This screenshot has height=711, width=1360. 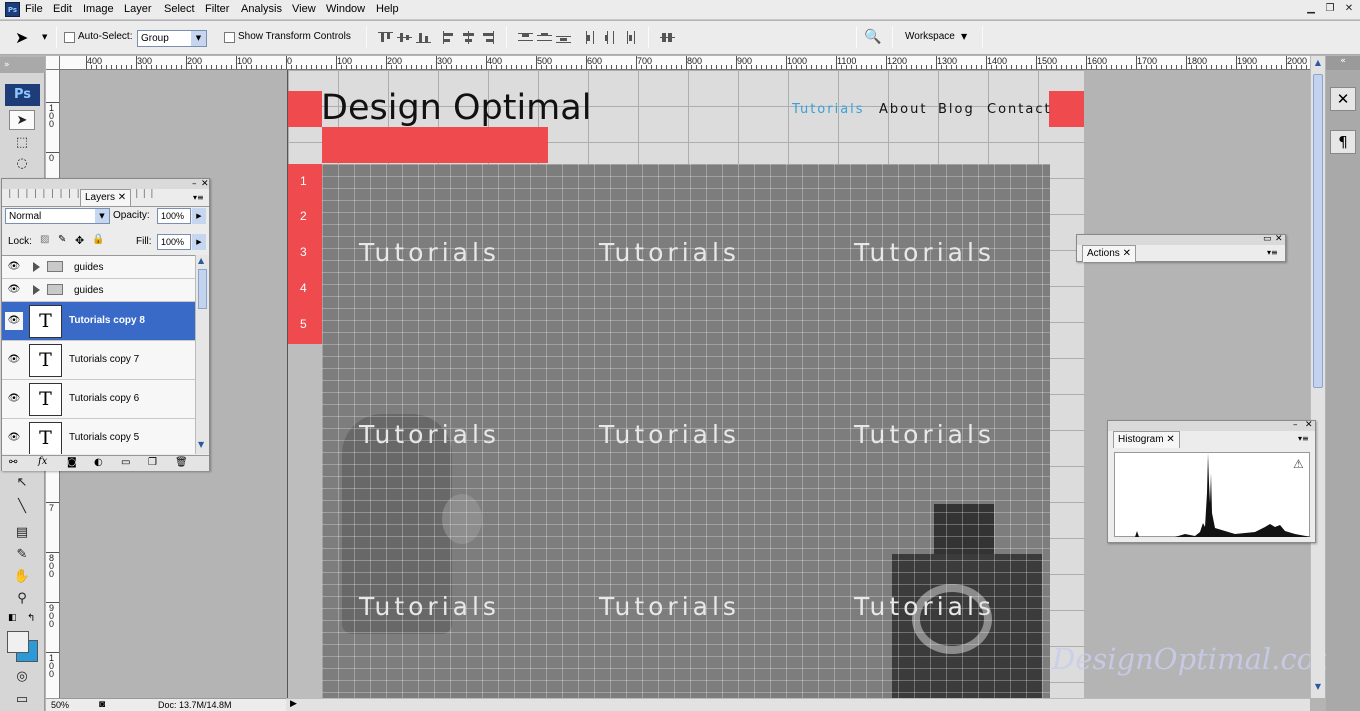 What do you see at coordinates (125, 462) in the screenshot?
I see `new-group-icon: ▭` at bounding box center [125, 462].